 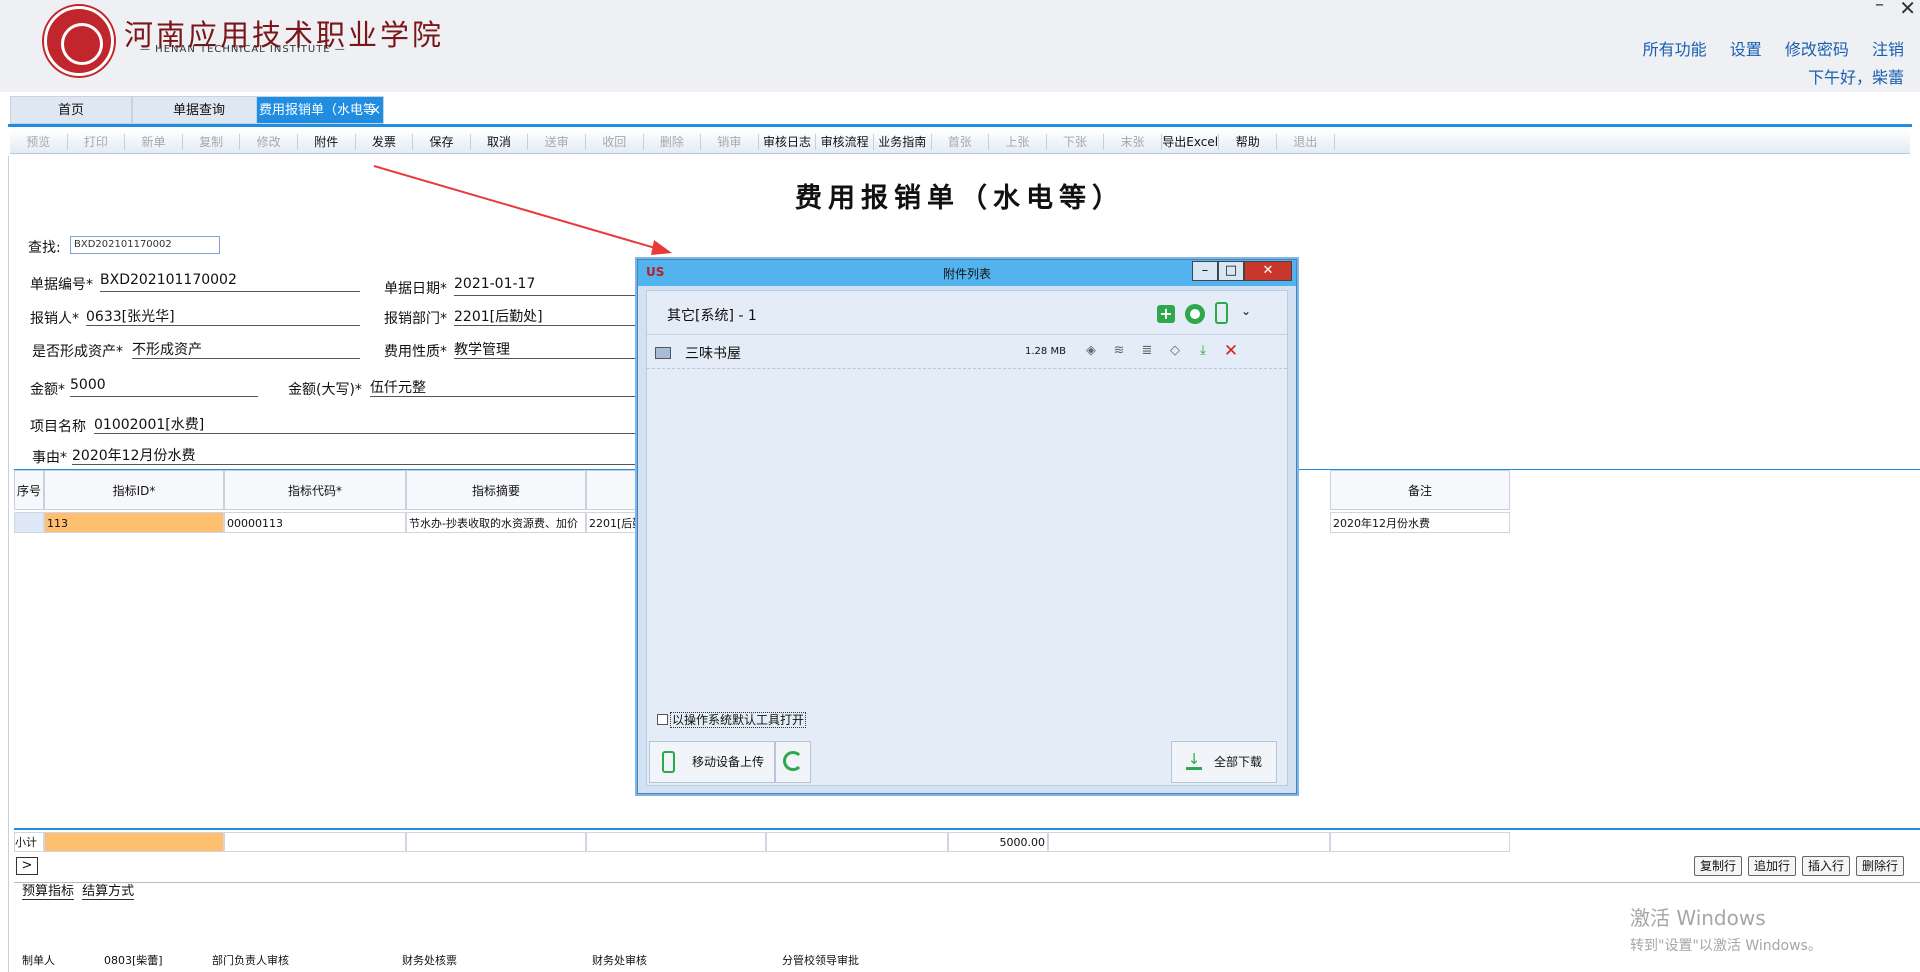 I want to click on row-seq-cell, so click(x=29, y=522).